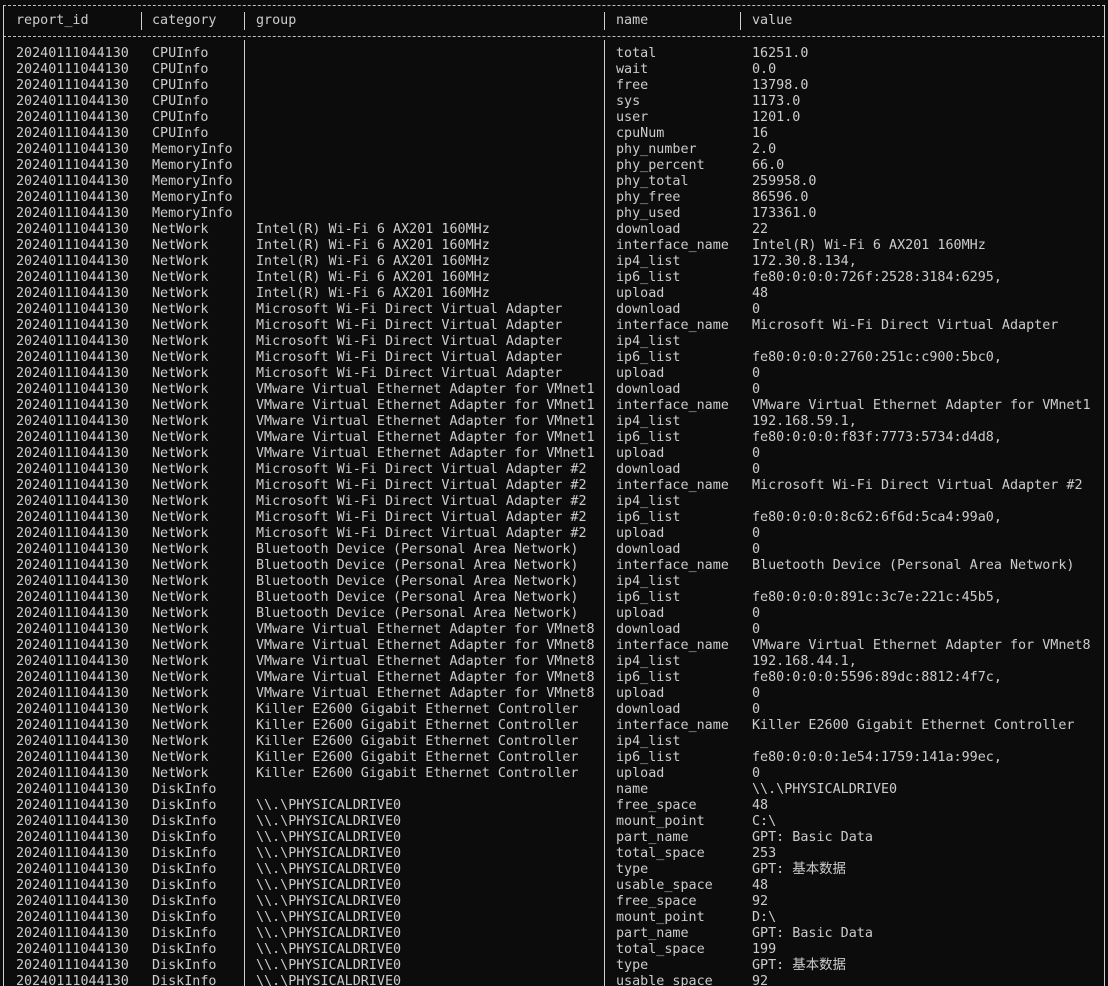  I want to click on cell-value: 199, so click(764, 949).